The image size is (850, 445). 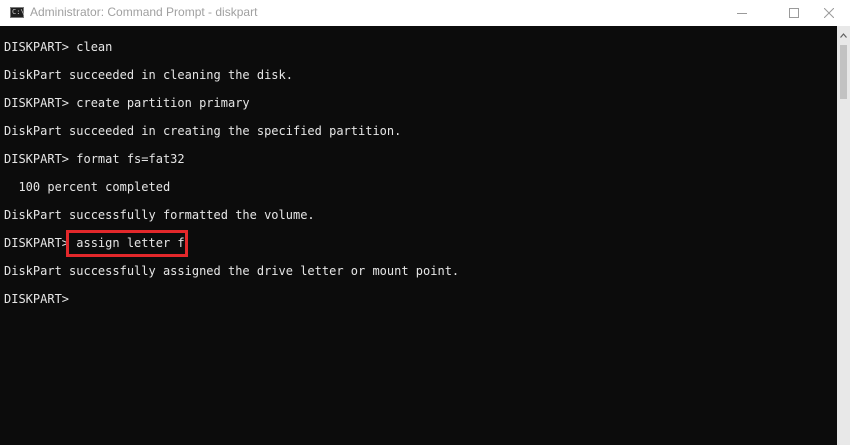 What do you see at coordinates (144, 12) in the screenshot?
I see `window-title: Administrator: Command Prompt - diskpart` at bounding box center [144, 12].